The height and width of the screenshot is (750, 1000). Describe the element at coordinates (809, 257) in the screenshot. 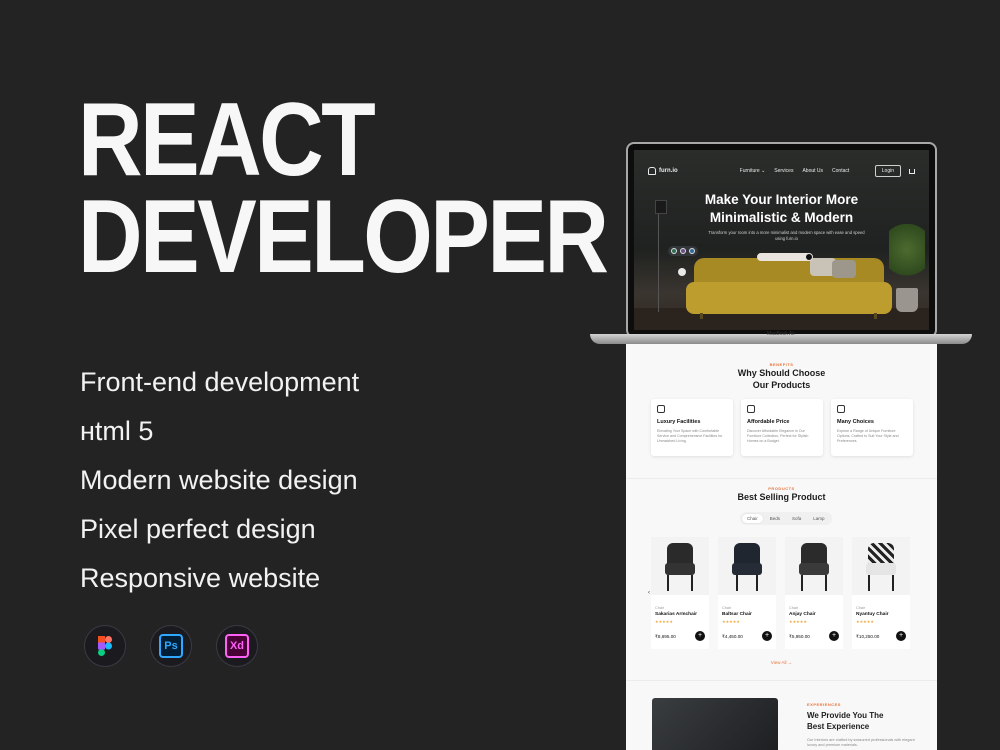

I see `search-icon` at that location.